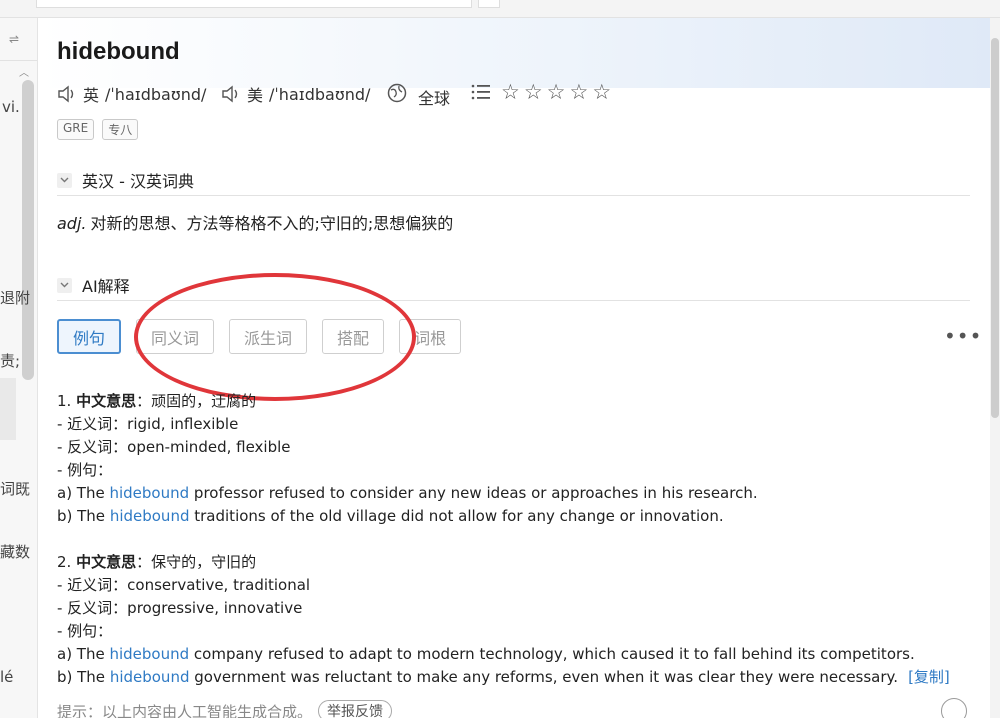  Describe the element at coordinates (434, 97) in the screenshot. I see `global-label: 全球` at that location.